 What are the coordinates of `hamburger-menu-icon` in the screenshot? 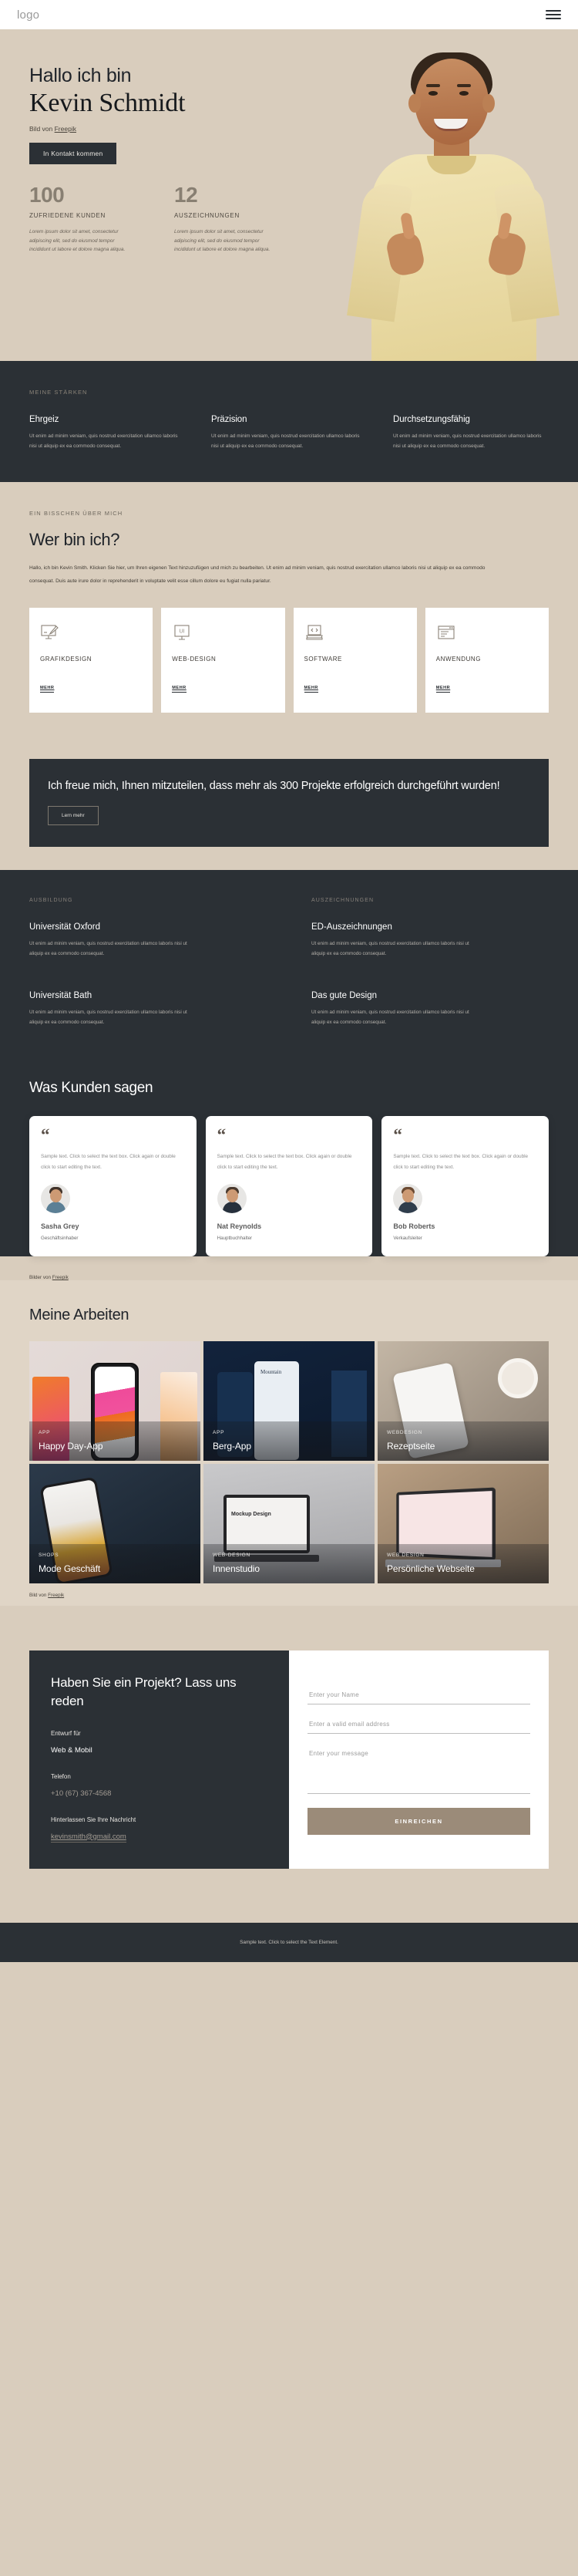 It's located at (553, 14).